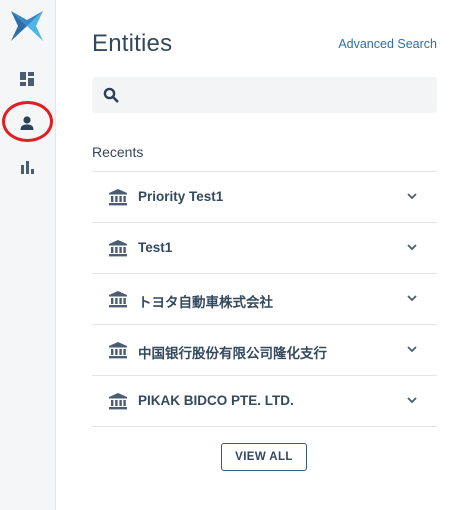 Image resolution: width=469 pixels, height=510 pixels. I want to click on person-icon, so click(27, 123).